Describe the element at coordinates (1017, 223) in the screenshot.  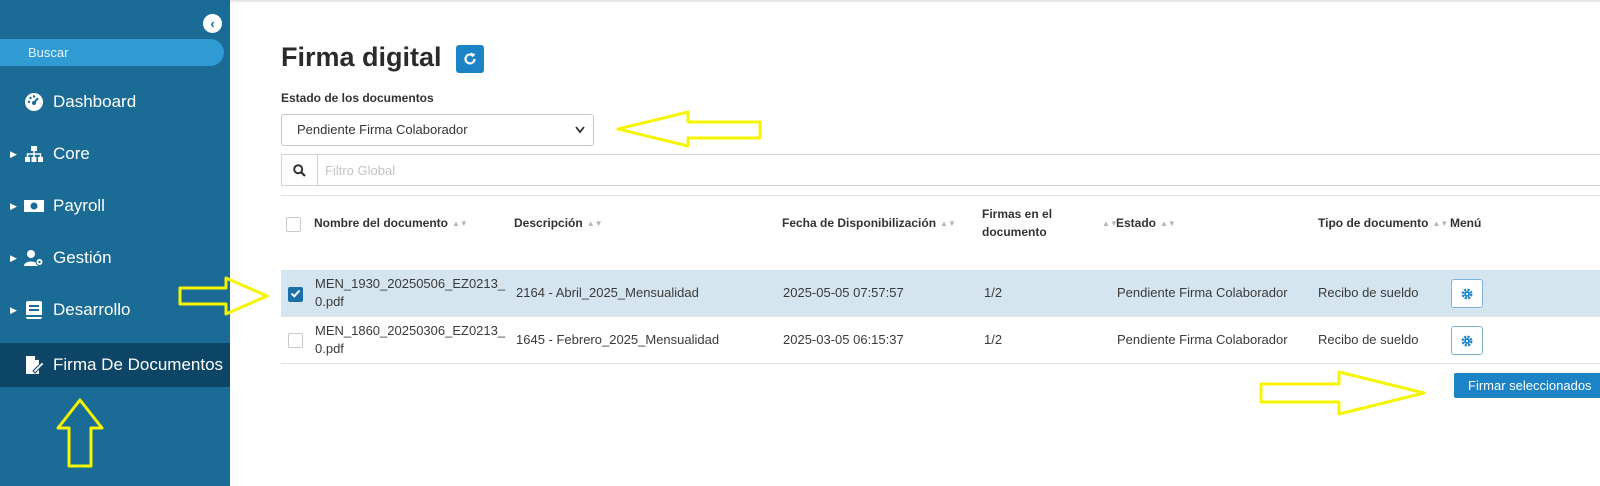
I see `column-header-signatures: Firmas en el documento` at that location.